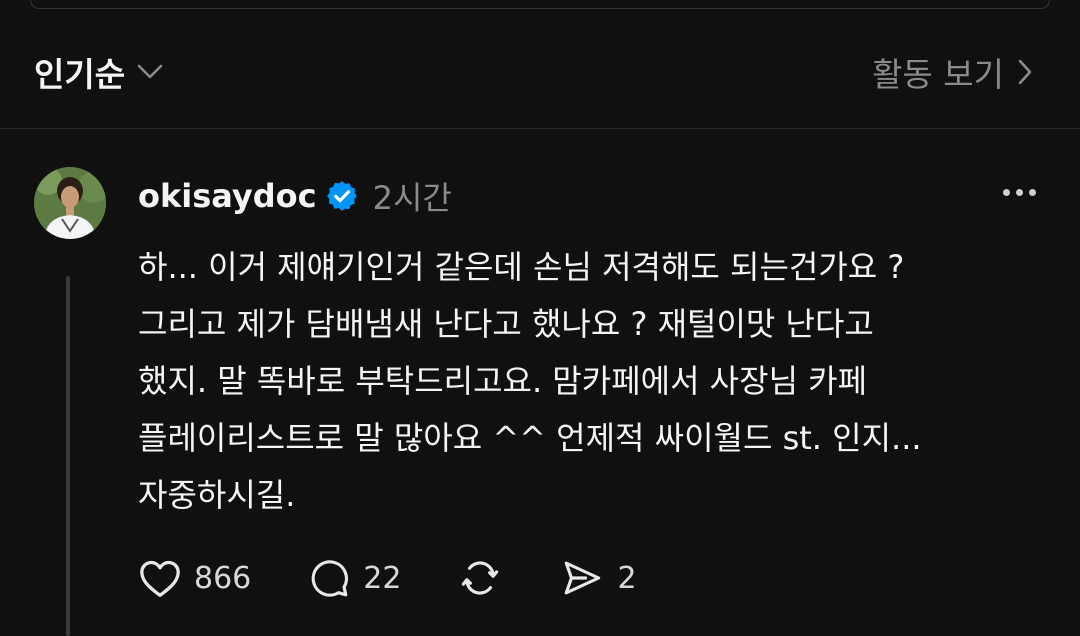  I want to click on like-count: 866, so click(223, 578).